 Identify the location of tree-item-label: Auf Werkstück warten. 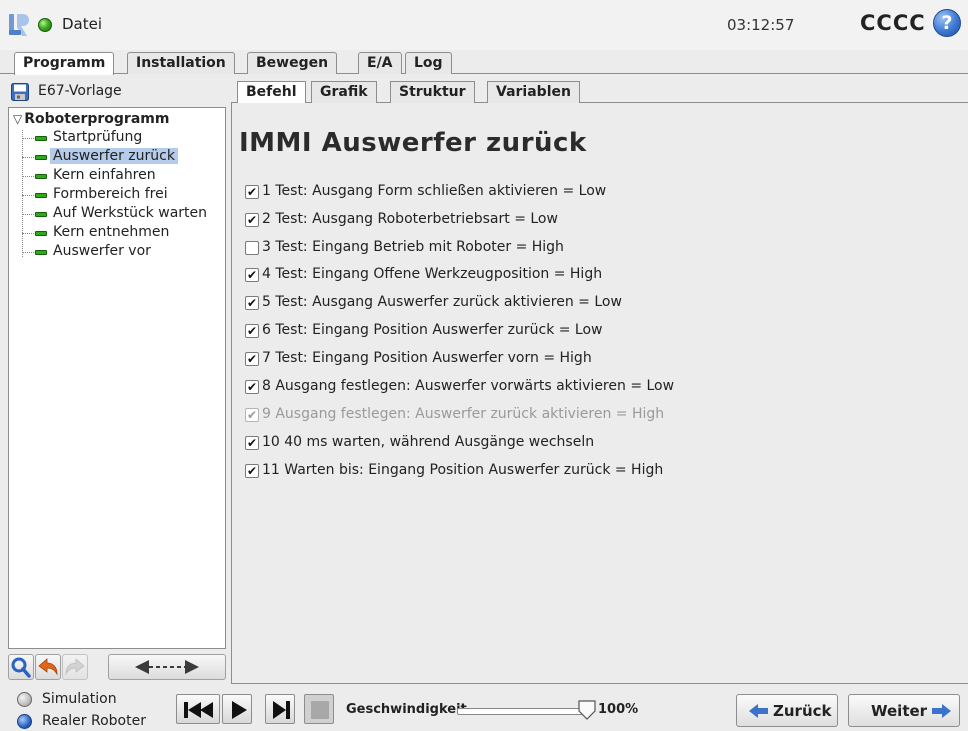
(130, 213).